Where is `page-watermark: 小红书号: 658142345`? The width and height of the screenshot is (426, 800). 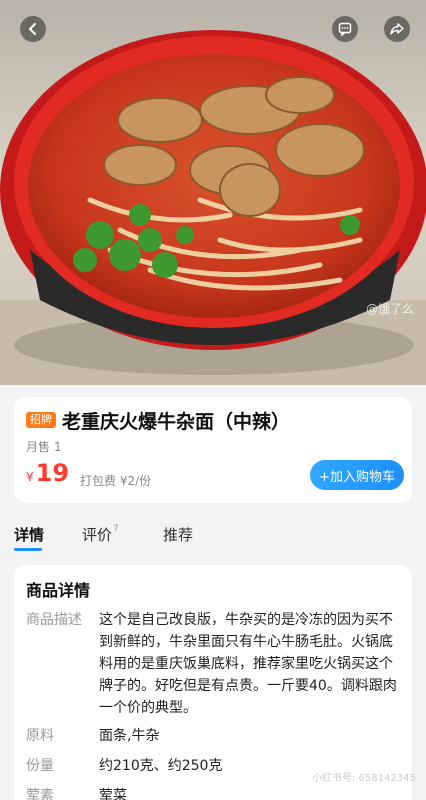
page-watermark: 小红书号: 658142345 is located at coordinates (364, 778).